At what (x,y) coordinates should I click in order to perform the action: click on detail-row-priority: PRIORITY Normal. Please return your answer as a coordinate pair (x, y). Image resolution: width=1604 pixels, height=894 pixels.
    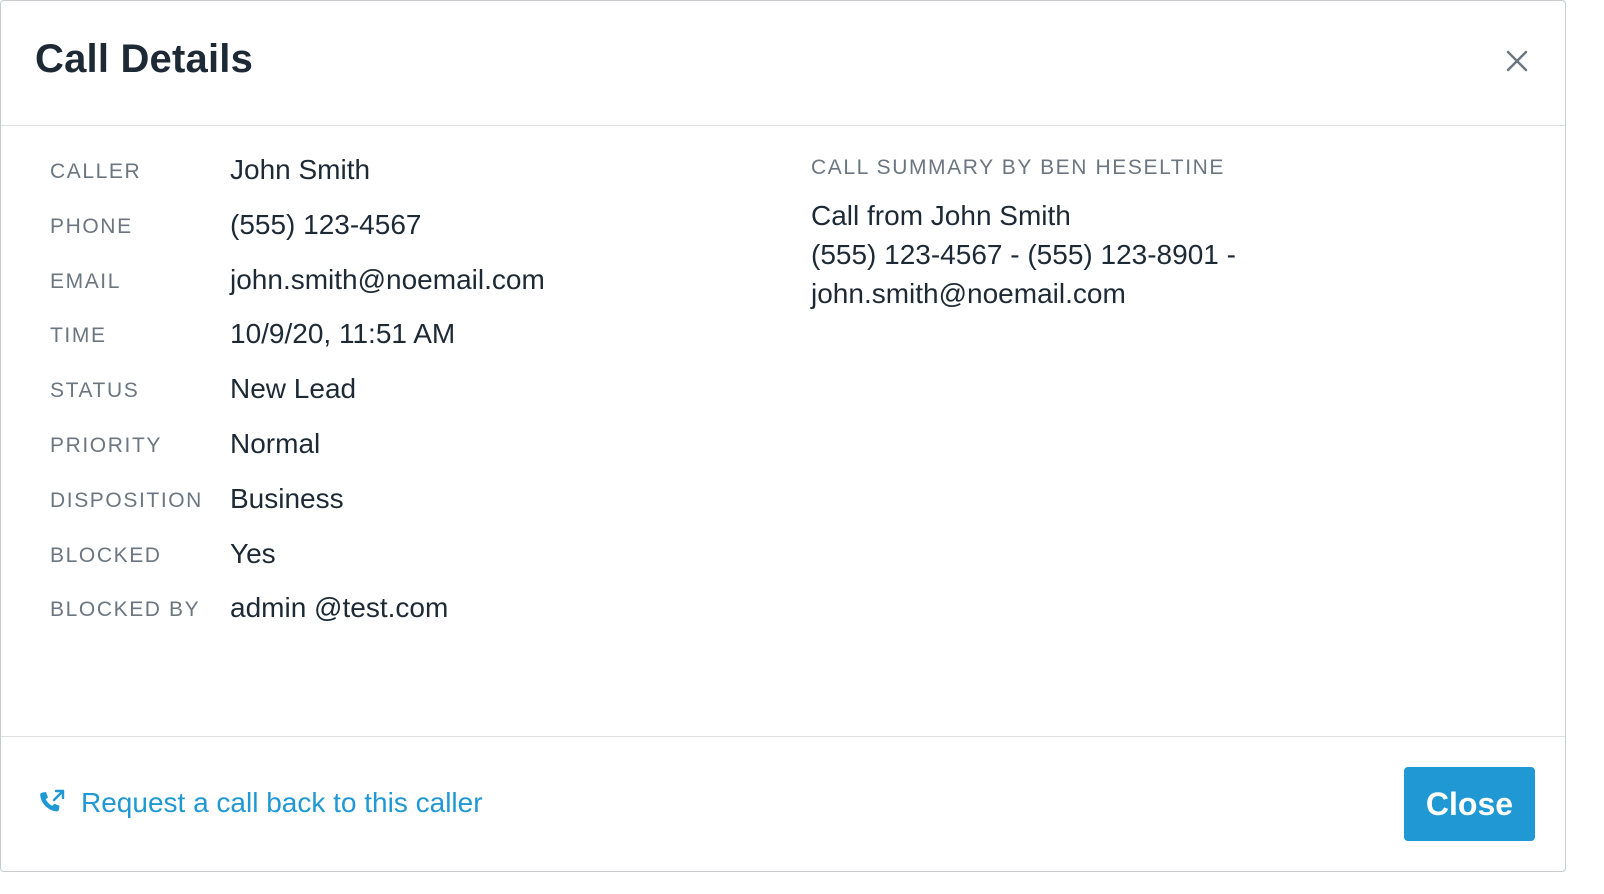
    Looking at the image, I should click on (400, 447).